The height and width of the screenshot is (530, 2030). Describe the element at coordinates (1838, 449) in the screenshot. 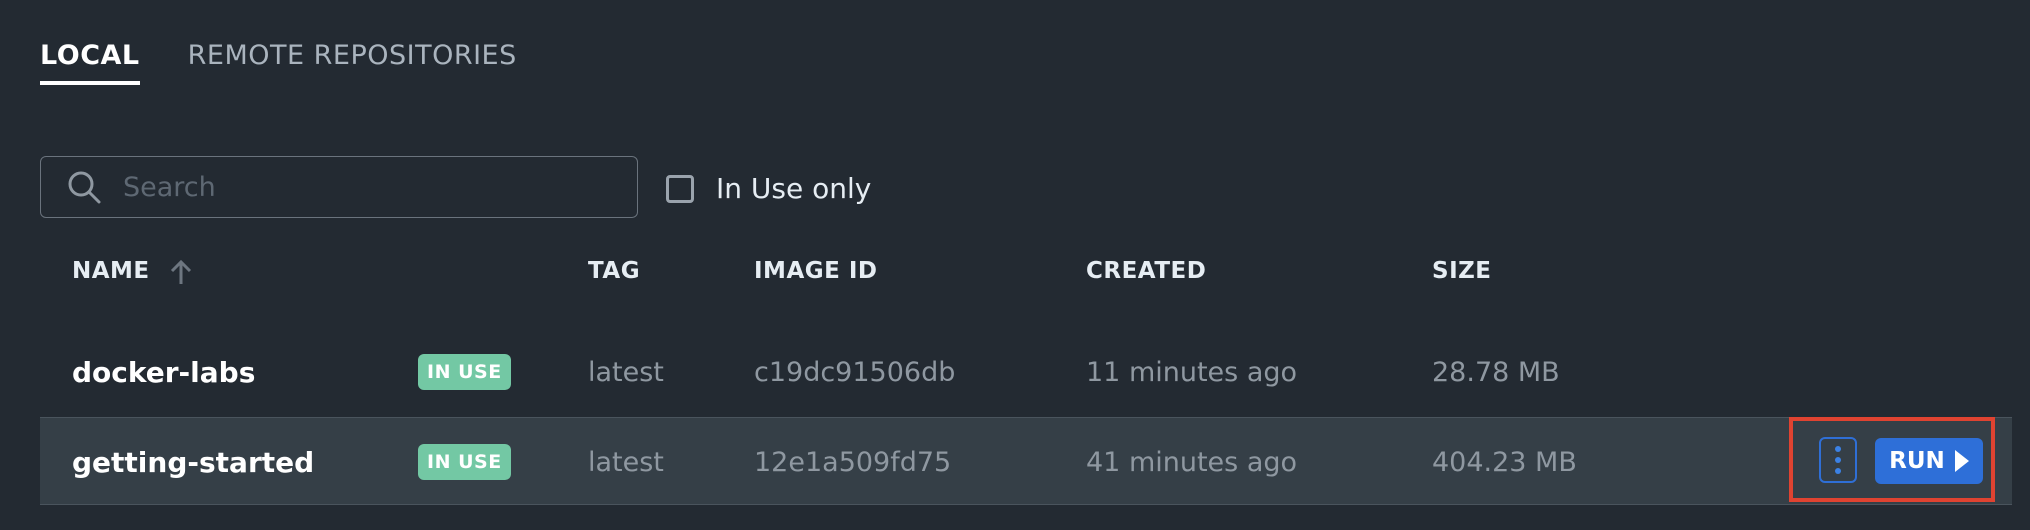

I see `kebab-menu-icon` at that location.